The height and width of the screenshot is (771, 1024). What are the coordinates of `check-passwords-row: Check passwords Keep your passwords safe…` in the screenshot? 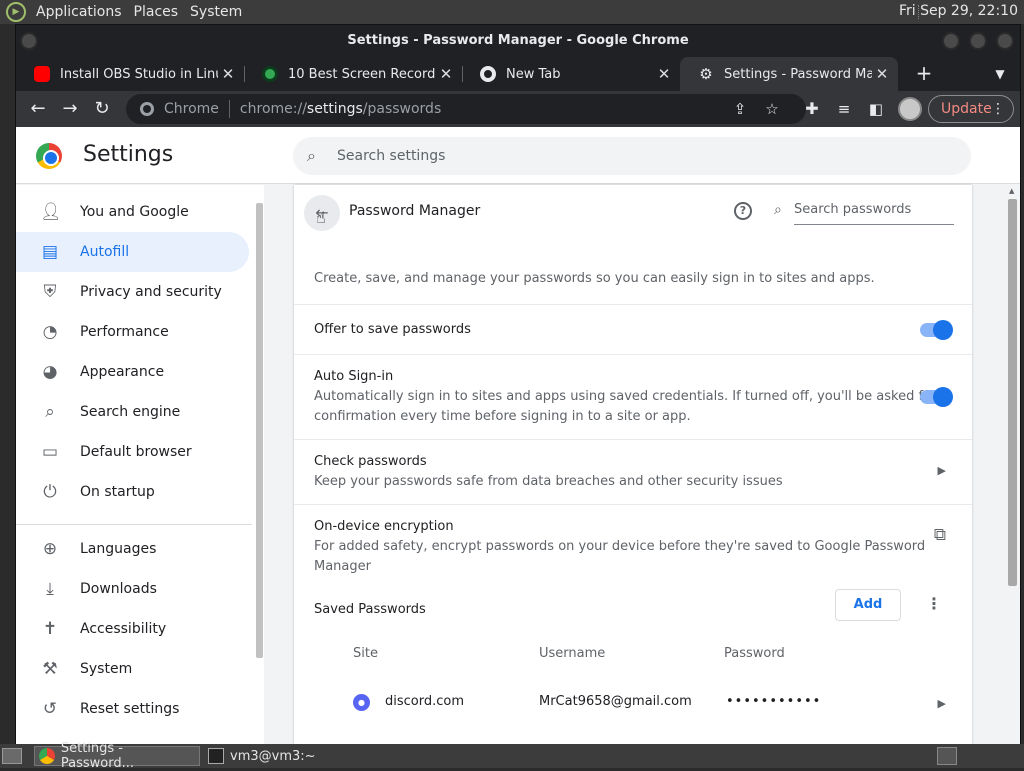 It's located at (633, 471).